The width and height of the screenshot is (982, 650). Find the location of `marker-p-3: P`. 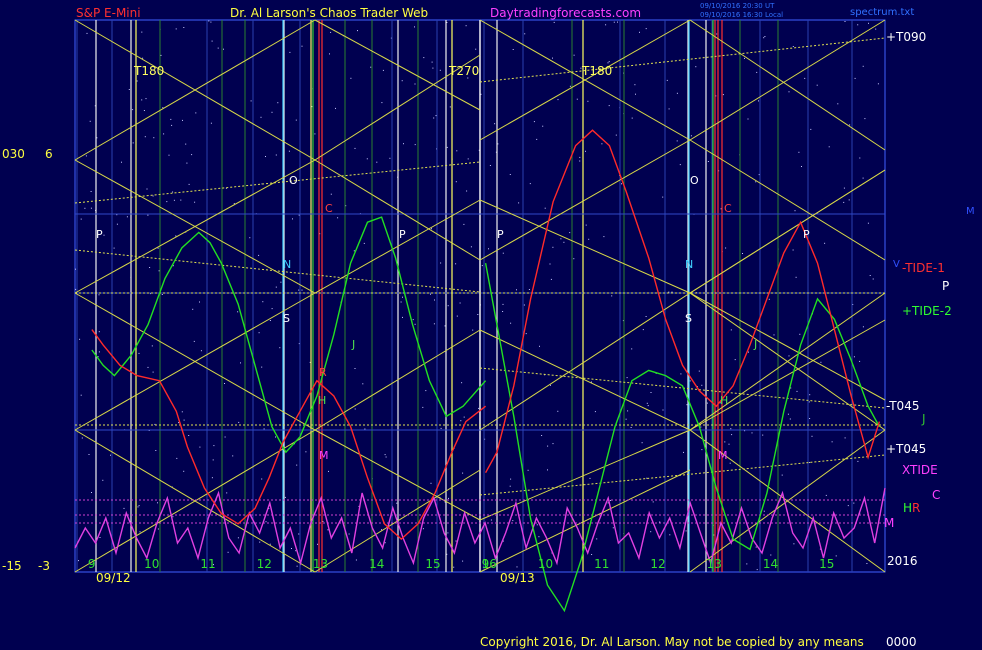

marker-p-3: P is located at coordinates (500, 234).